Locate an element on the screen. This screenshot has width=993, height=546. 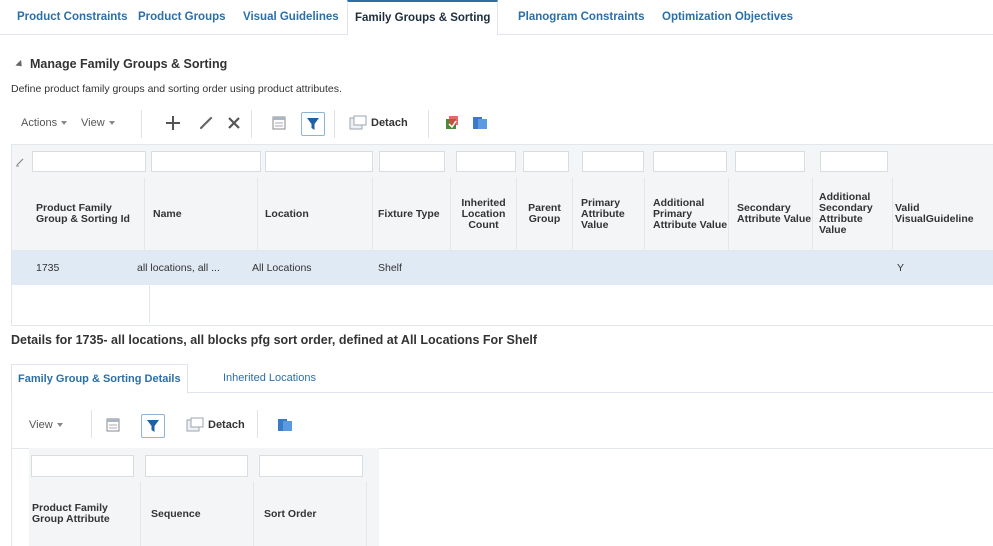
details-detach-button: Detach is located at coordinates (215, 425).